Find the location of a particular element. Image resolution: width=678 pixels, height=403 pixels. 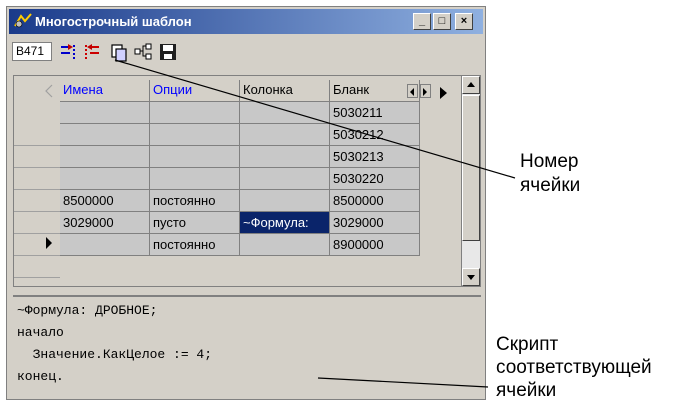

annotation-cell-script-line3: ячейки is located at coordinates (526, 390).